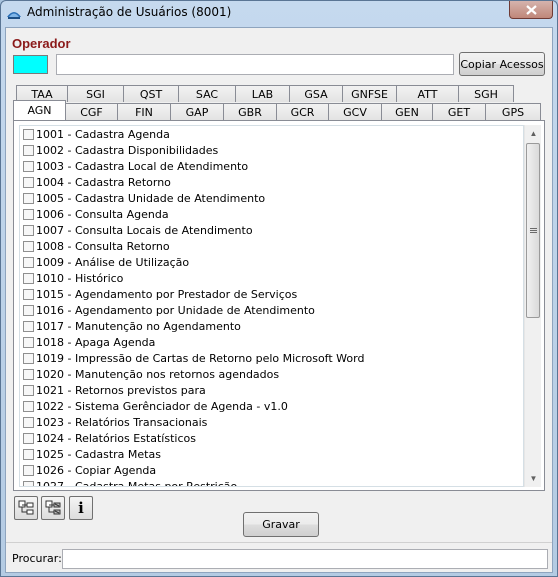 This screenshot has height=577, width=558. I want to click on scroll-thumb, so click(533, 230).